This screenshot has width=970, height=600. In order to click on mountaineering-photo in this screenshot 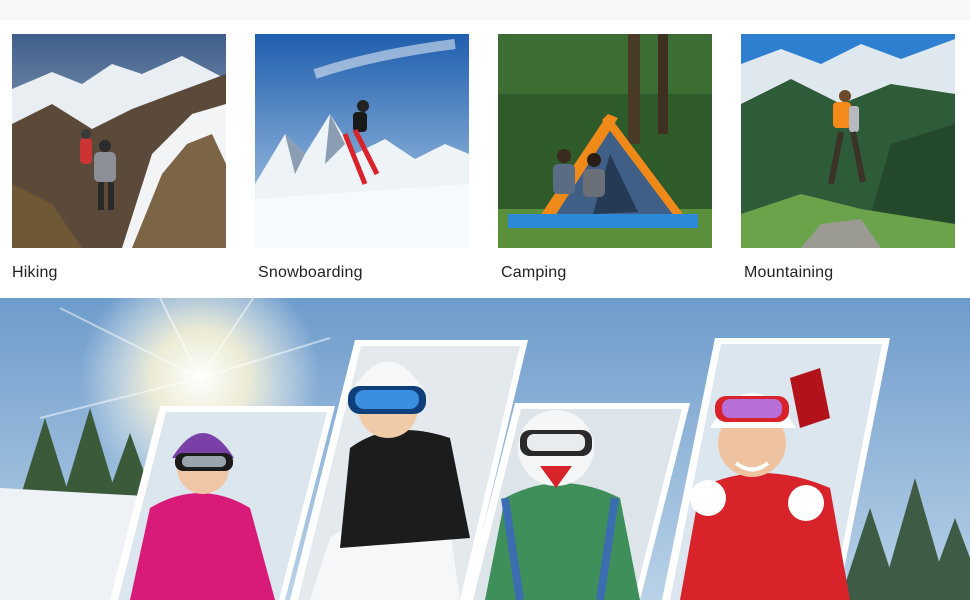, I will do `click(848, 141)`.